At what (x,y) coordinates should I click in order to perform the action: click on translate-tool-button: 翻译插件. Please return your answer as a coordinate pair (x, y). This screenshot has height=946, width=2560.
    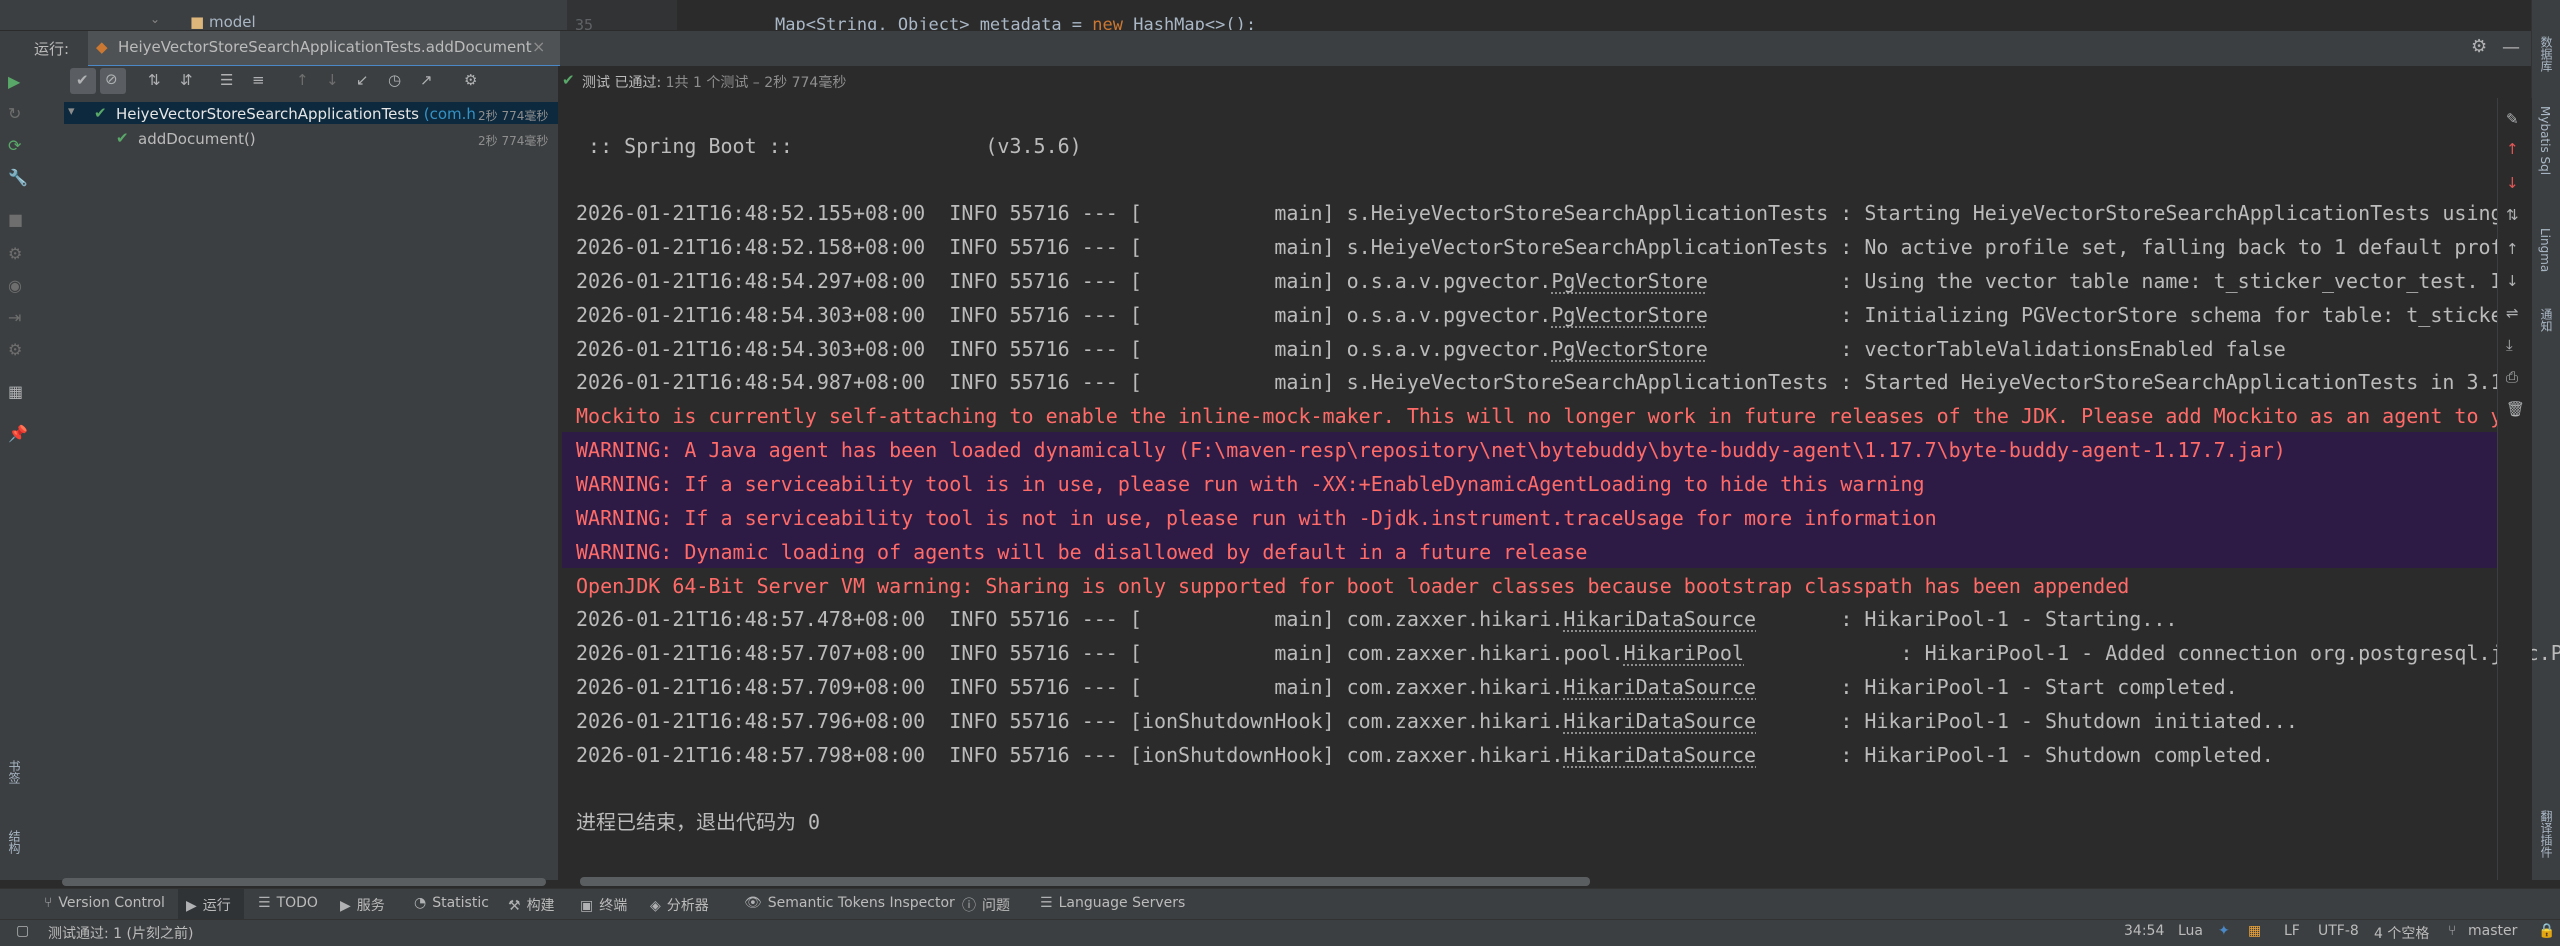
    Looking at the image, I should click on (2546, 834).